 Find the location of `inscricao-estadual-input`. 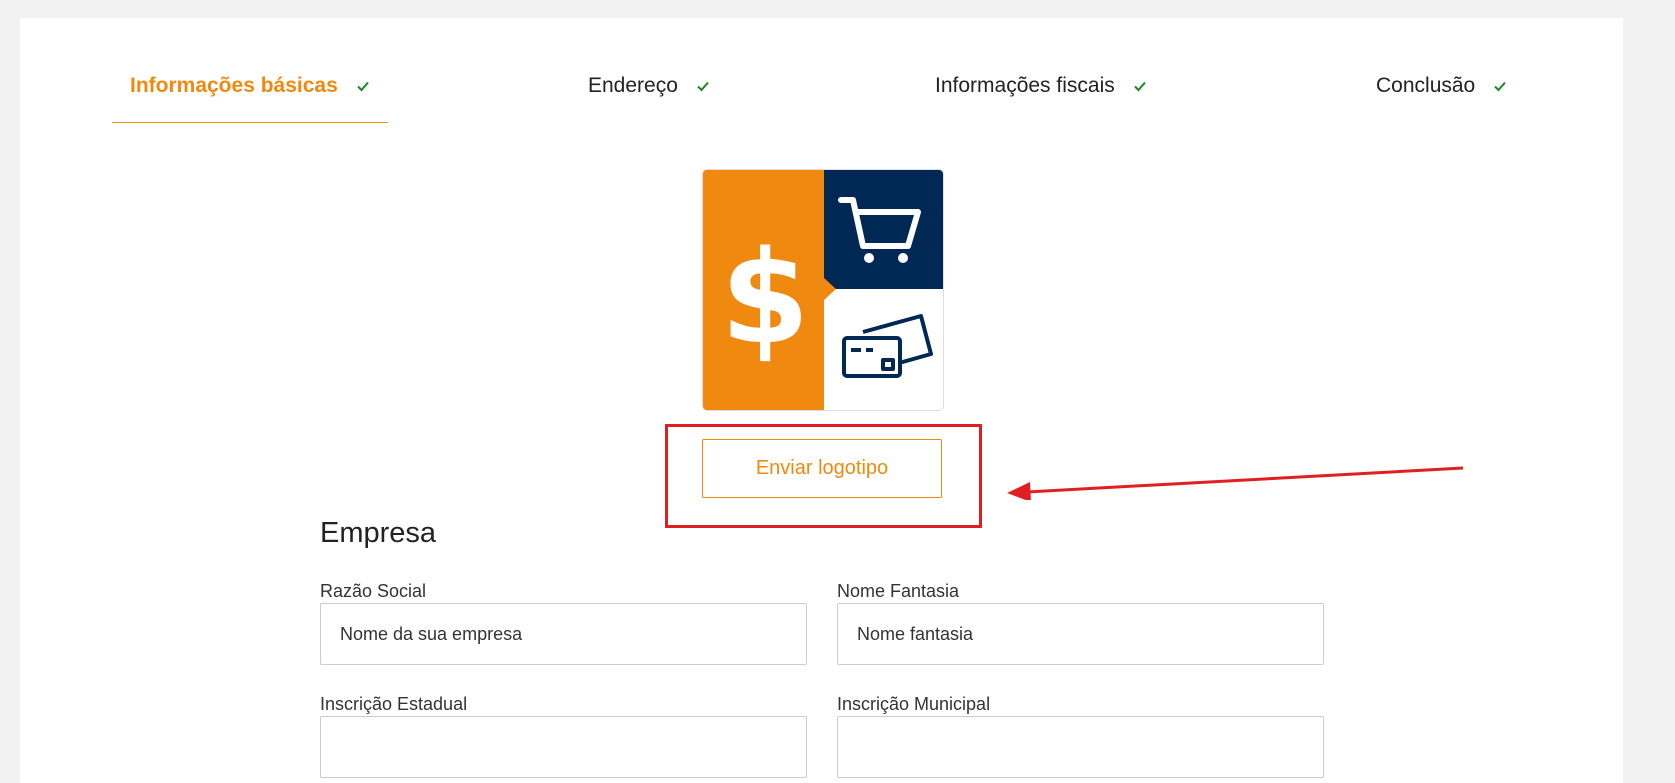

inscricao-estadual-input is located at coordinates (563, 747).